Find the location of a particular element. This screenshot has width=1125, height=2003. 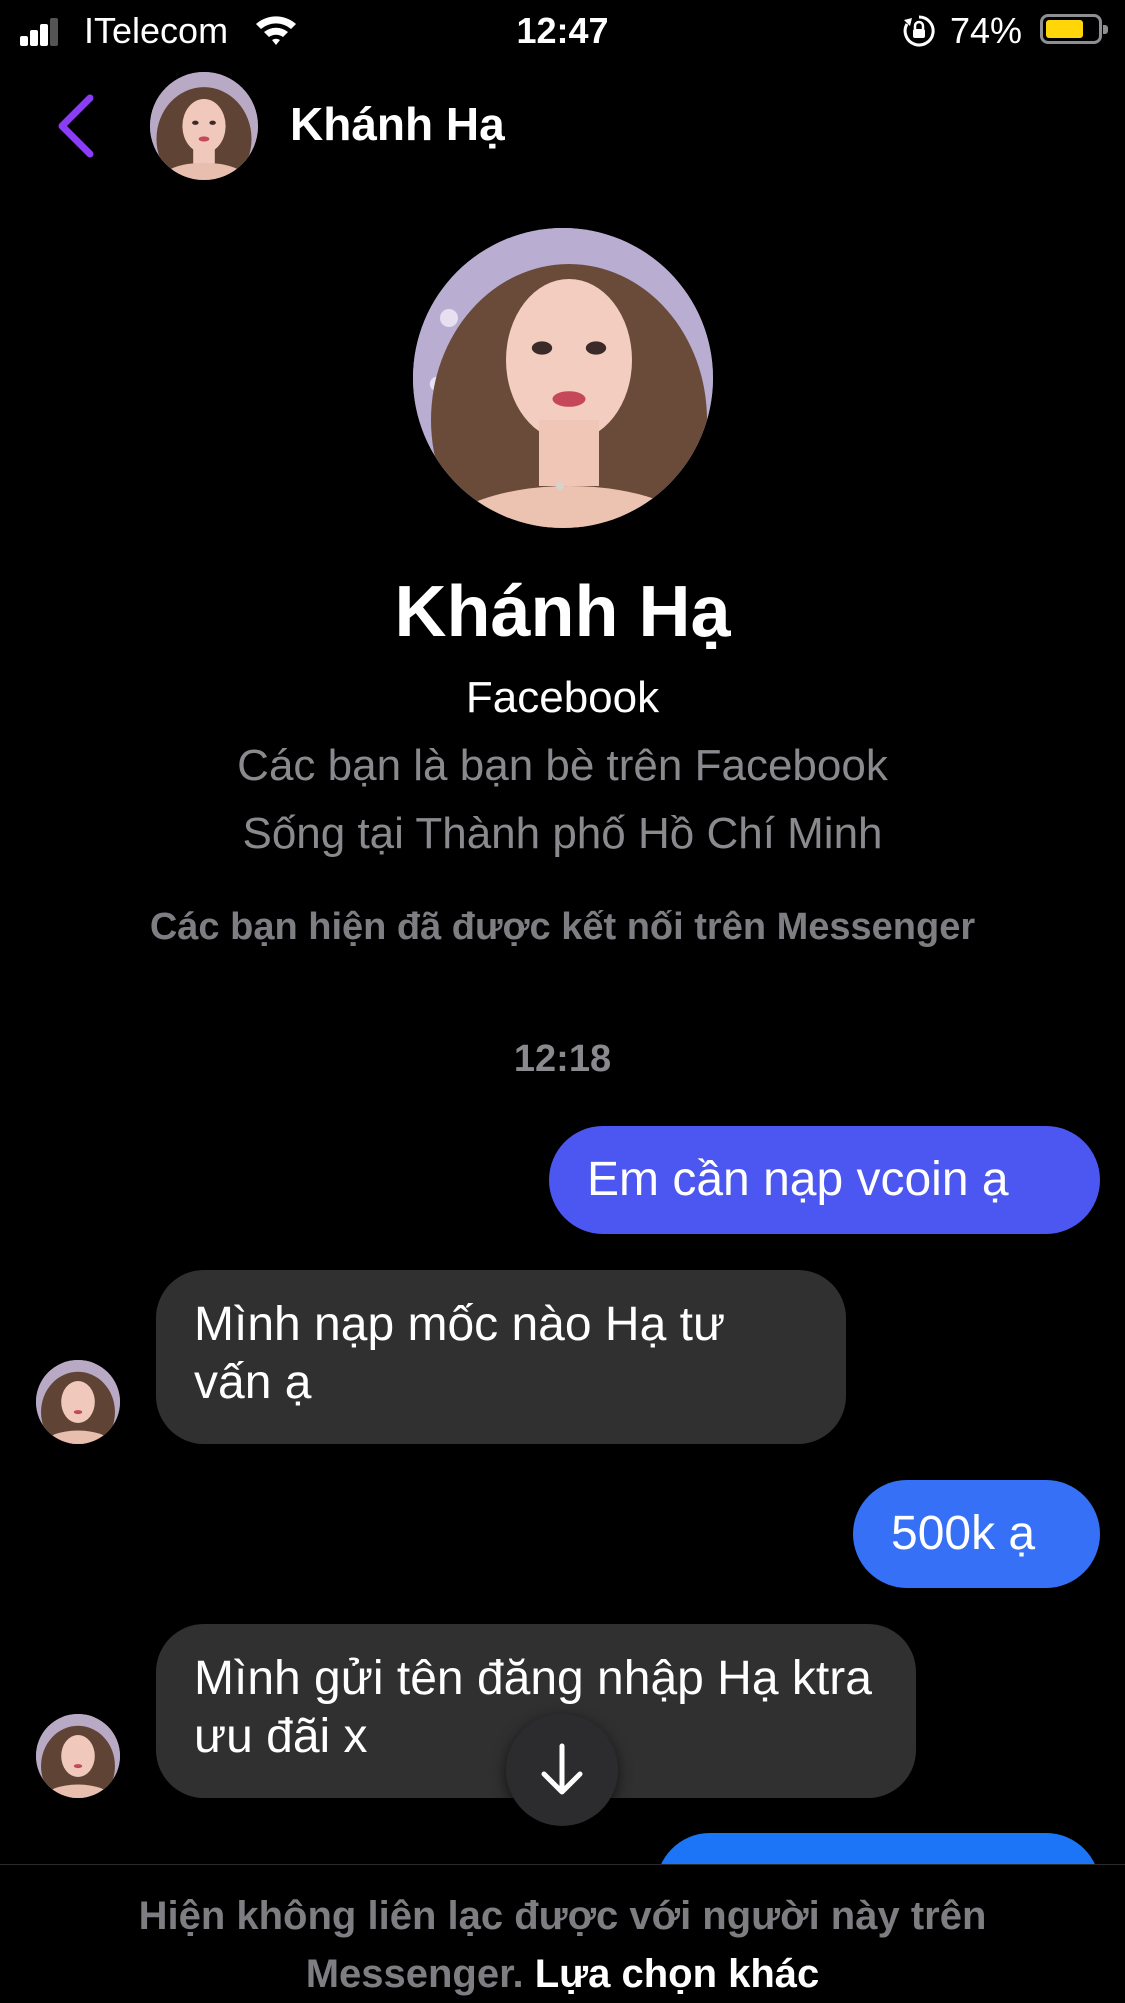

battery-icon is located at coordinates (1074, 29).